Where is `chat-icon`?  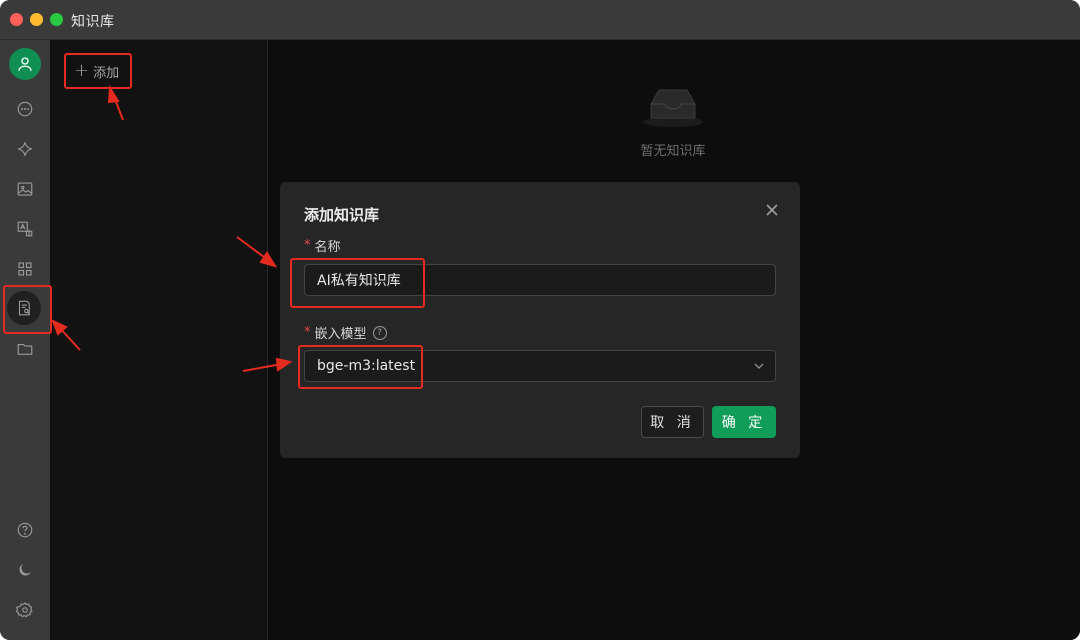 chat-icon is located at coordinates (25, 109).